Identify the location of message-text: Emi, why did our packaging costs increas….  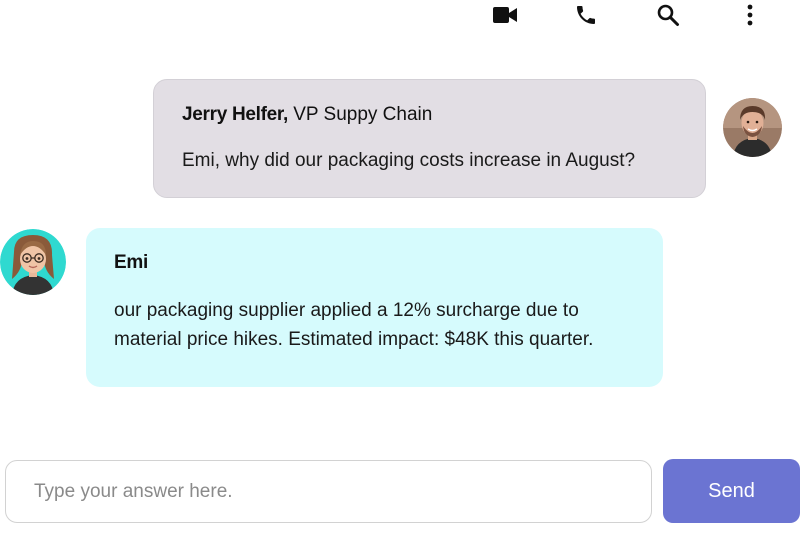
(409, 160).